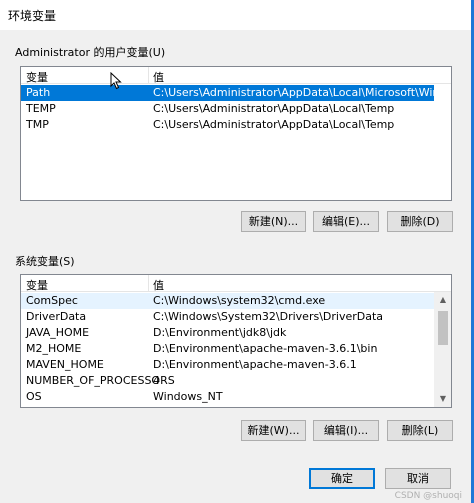 This screenshot has height=503, width=474. I want to click on user-col-variable: 变量, so click(37, 77).